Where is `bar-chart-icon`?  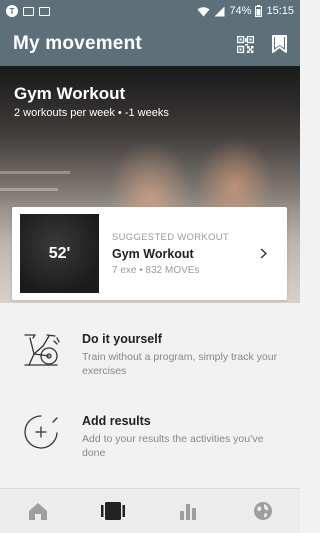 bar-chart-icon is located at coordinates (187, 511).